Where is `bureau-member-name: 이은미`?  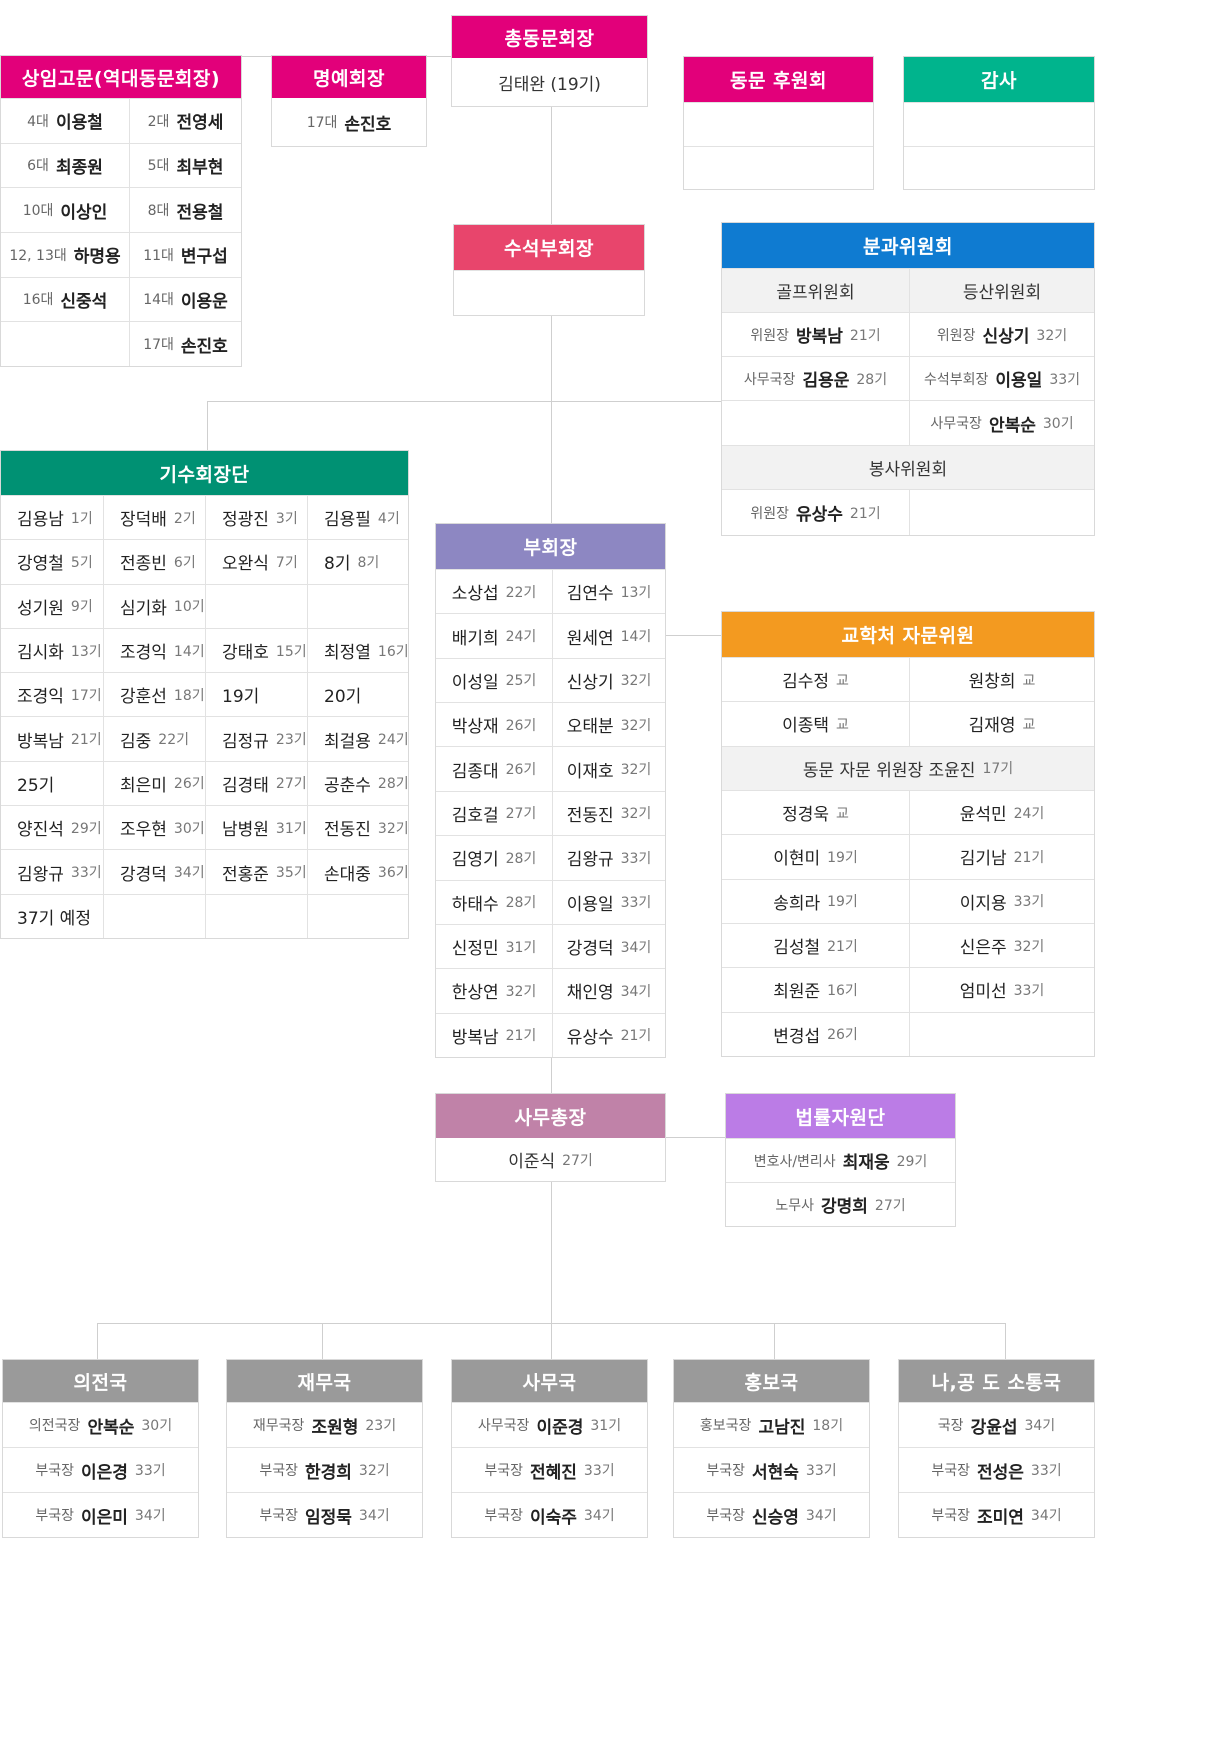
bureau-member-name: 이은미 is located at coordinates (104, 1517).